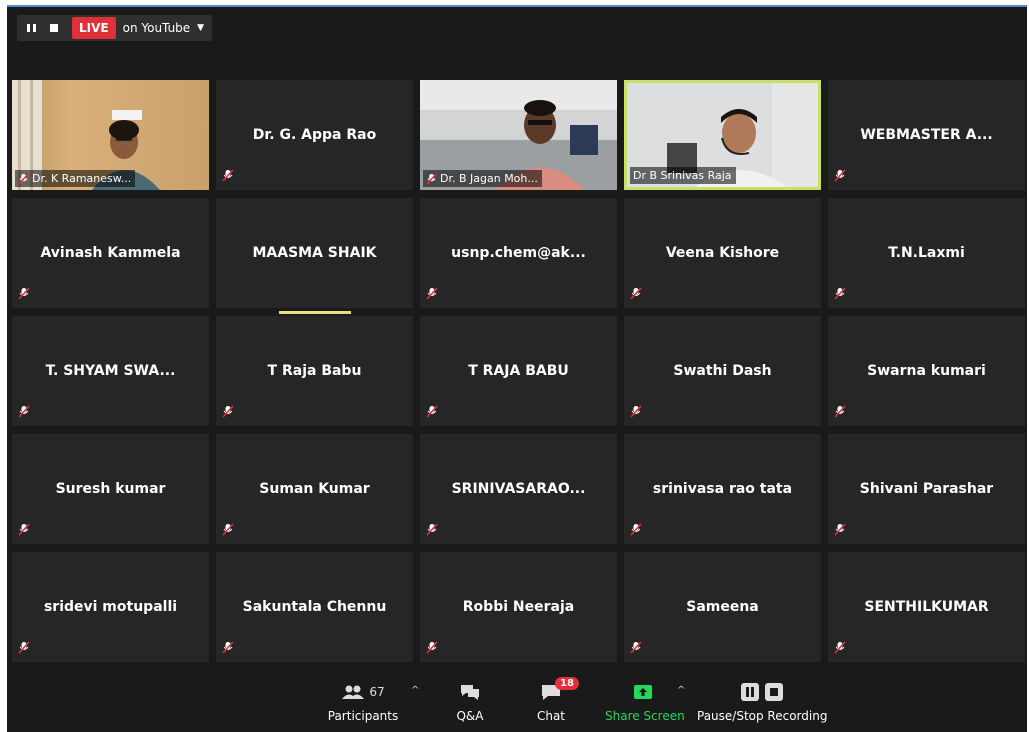 This screenshot has height=732, width=1029. What do you see at coordinates (470, 716) in the screenshot?
I see `qa-label: Q&A` at bounding box center [470, 716].